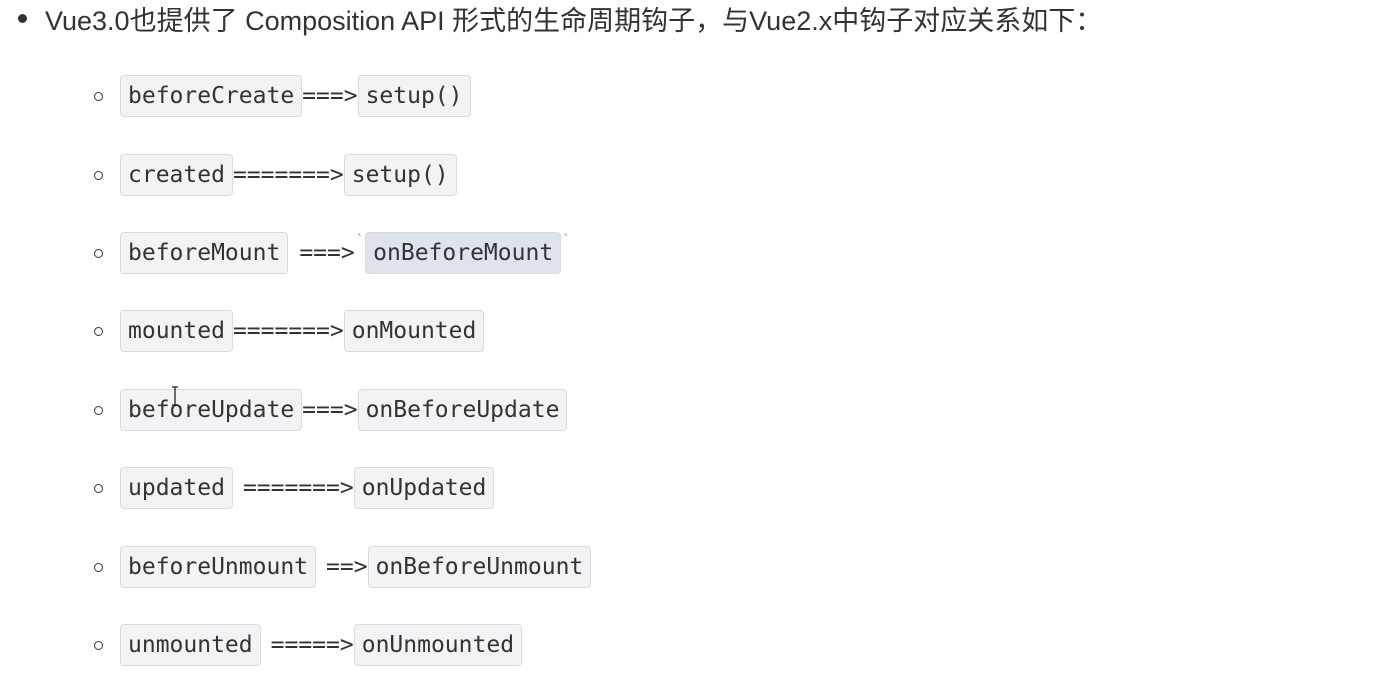 The width and height of the screenshot is (1376, 677). What do you see at coordinates (204, 253) in the screenshot?
I see `vue2-hook: beforeMount` at bounding box center [204, 253].